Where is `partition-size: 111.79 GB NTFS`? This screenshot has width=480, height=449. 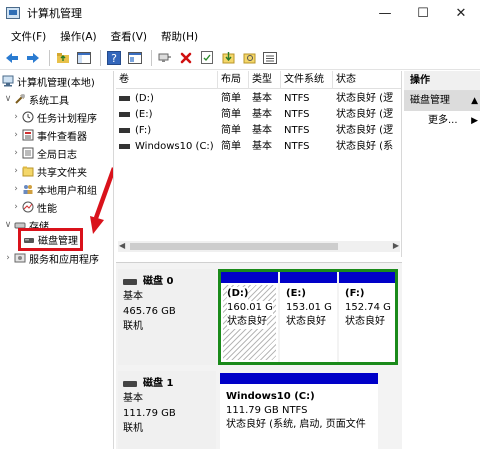 partition-size: 111.79 GB NTFS is located at coordinates (267, 410).